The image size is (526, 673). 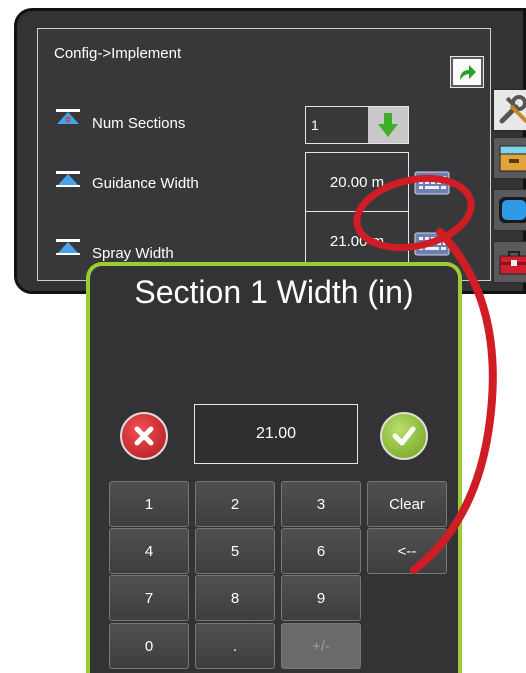 I want to click on num-sections-icon: #, so click(x=68, y=117).